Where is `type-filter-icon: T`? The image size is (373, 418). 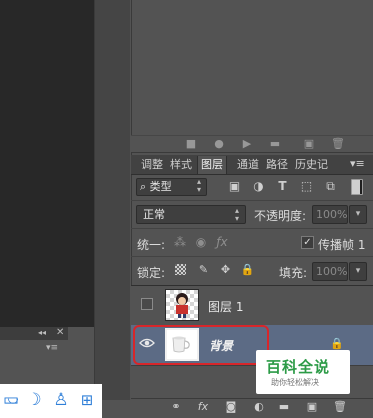
type-filter-icon: T is located at coordinates (282, 186).